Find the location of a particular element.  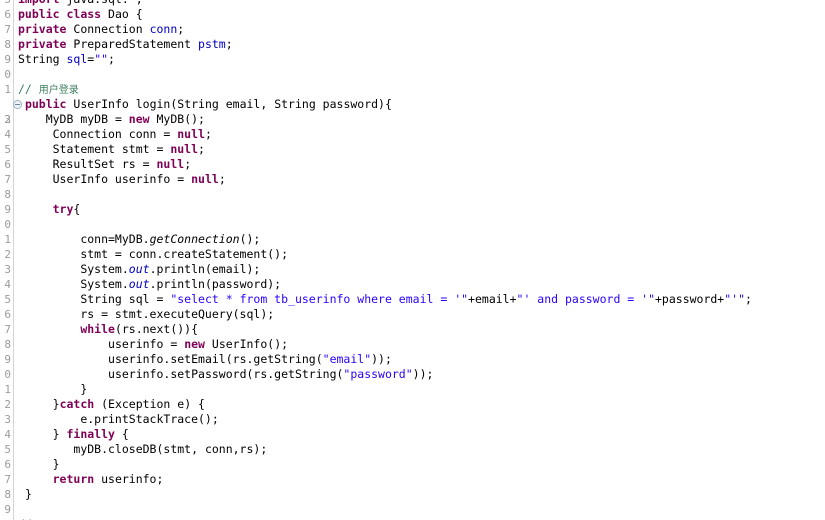

code-line: }catch (Exception e) { is located at coordinates (420, 404).